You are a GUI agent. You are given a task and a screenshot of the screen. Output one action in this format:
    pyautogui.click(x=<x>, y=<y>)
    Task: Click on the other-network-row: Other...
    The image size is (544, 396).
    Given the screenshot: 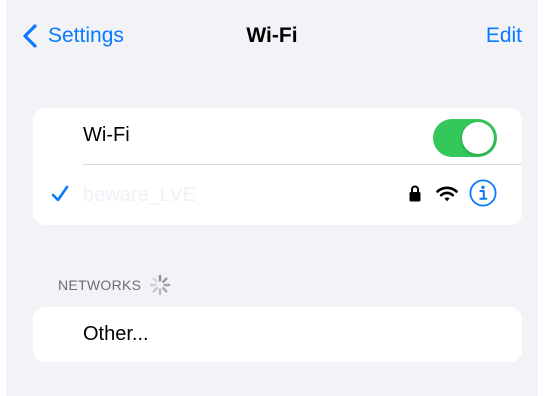 What is the action you would take?
    pyautogui.click(x=277, y=334)
    